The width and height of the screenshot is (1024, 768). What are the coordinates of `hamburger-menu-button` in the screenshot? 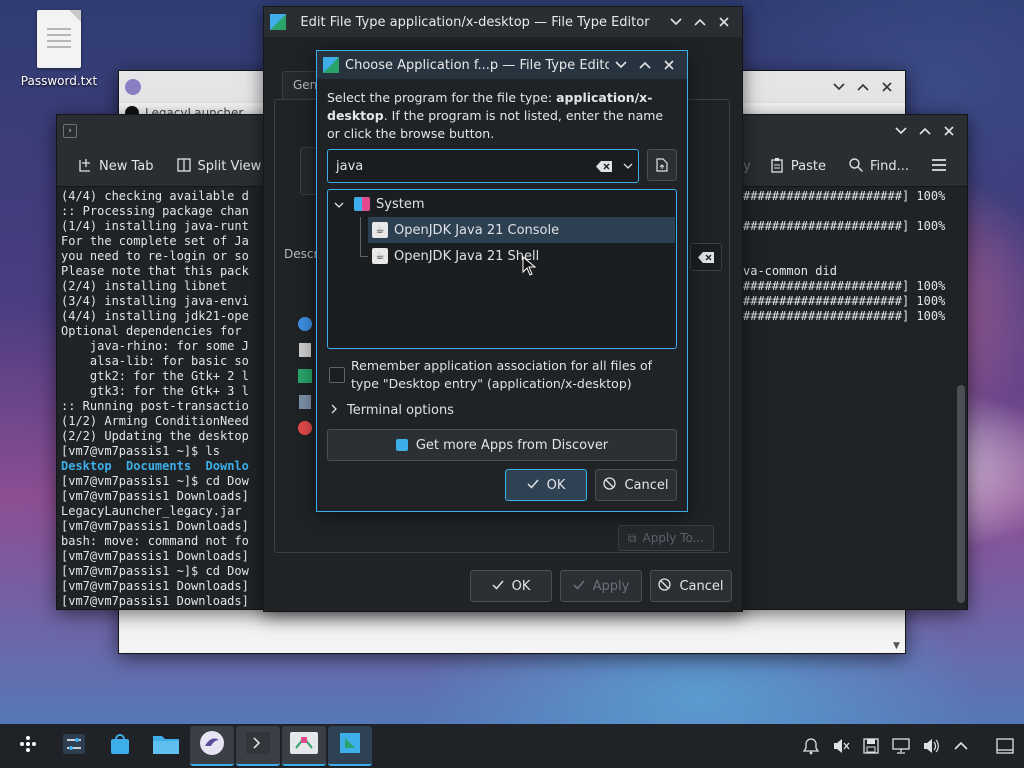 It's located at (939, 167).